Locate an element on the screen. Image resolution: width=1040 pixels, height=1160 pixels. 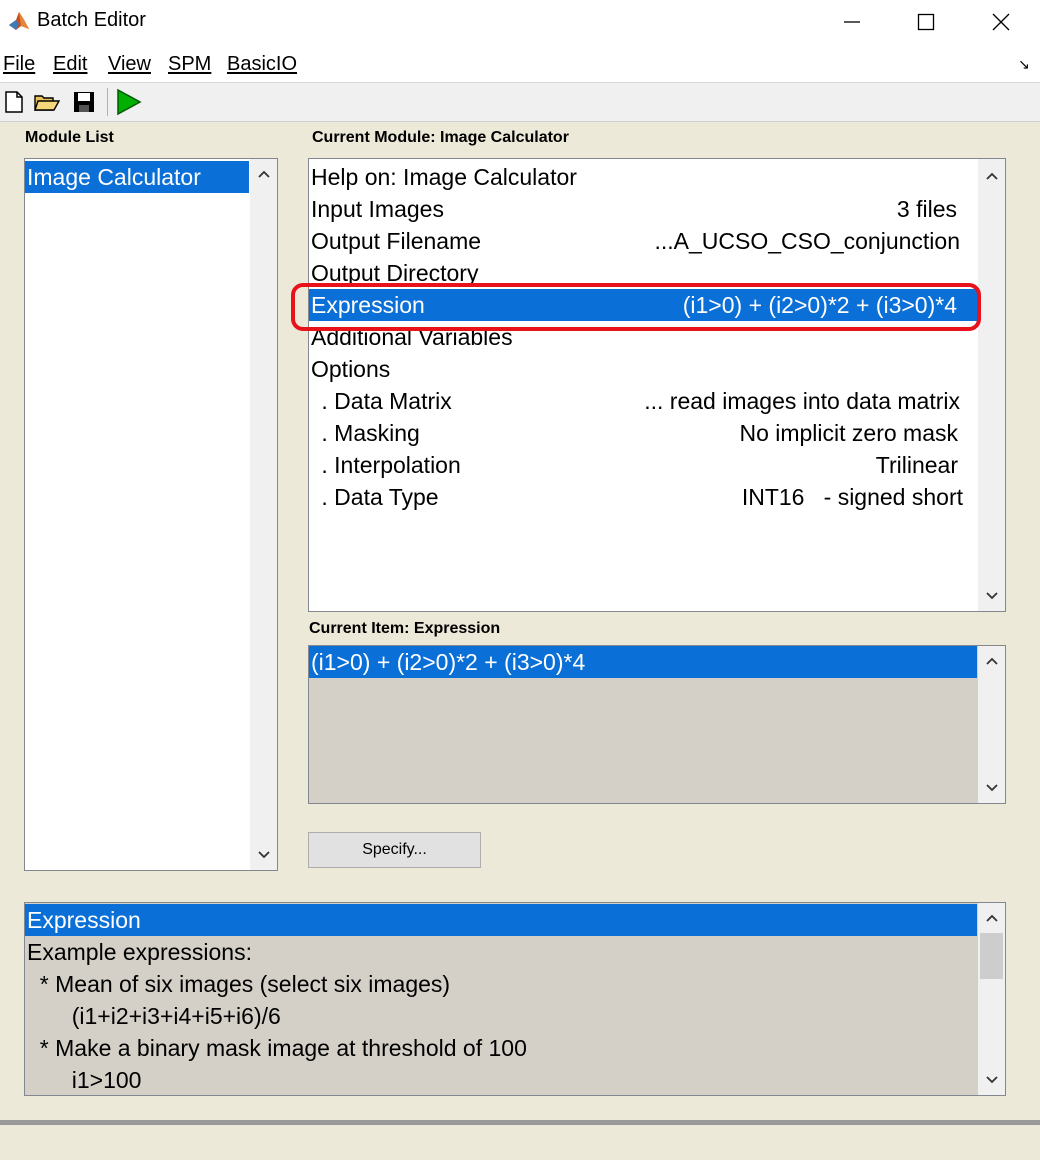
row-label: Expression is located at coordinates (368, 305).